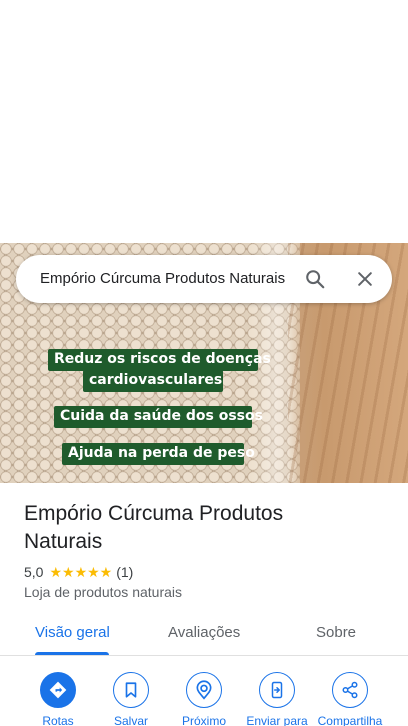  What do you see at coordinates (336, 632) in the screenshot?
I see `tab-about: Sobre` at bounding box center [336, 632].